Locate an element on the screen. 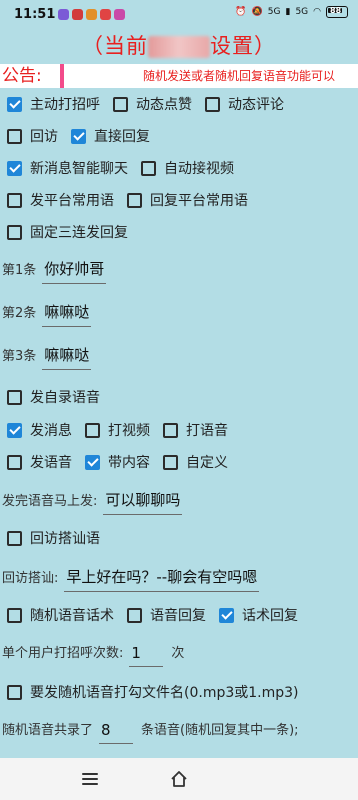 This screenshot has height=800, width=358. random-voice-file-checkbox: 要发随机语音打勾文件名(0.mp3或1.mp3) is located at coordinates (153, 692).